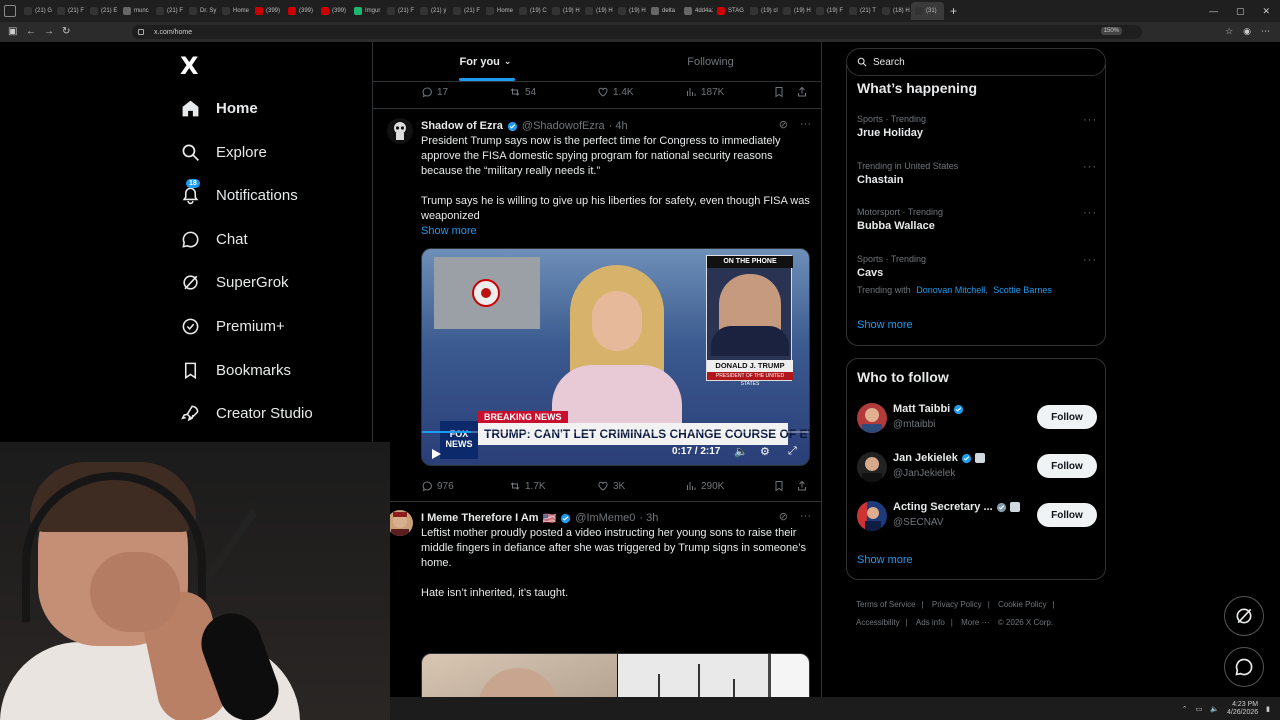  Describe the element at coordinates (977, 126) in the screenshot. I see `trend-item: Sports · Trending Jrue Holiday ···` at that location.